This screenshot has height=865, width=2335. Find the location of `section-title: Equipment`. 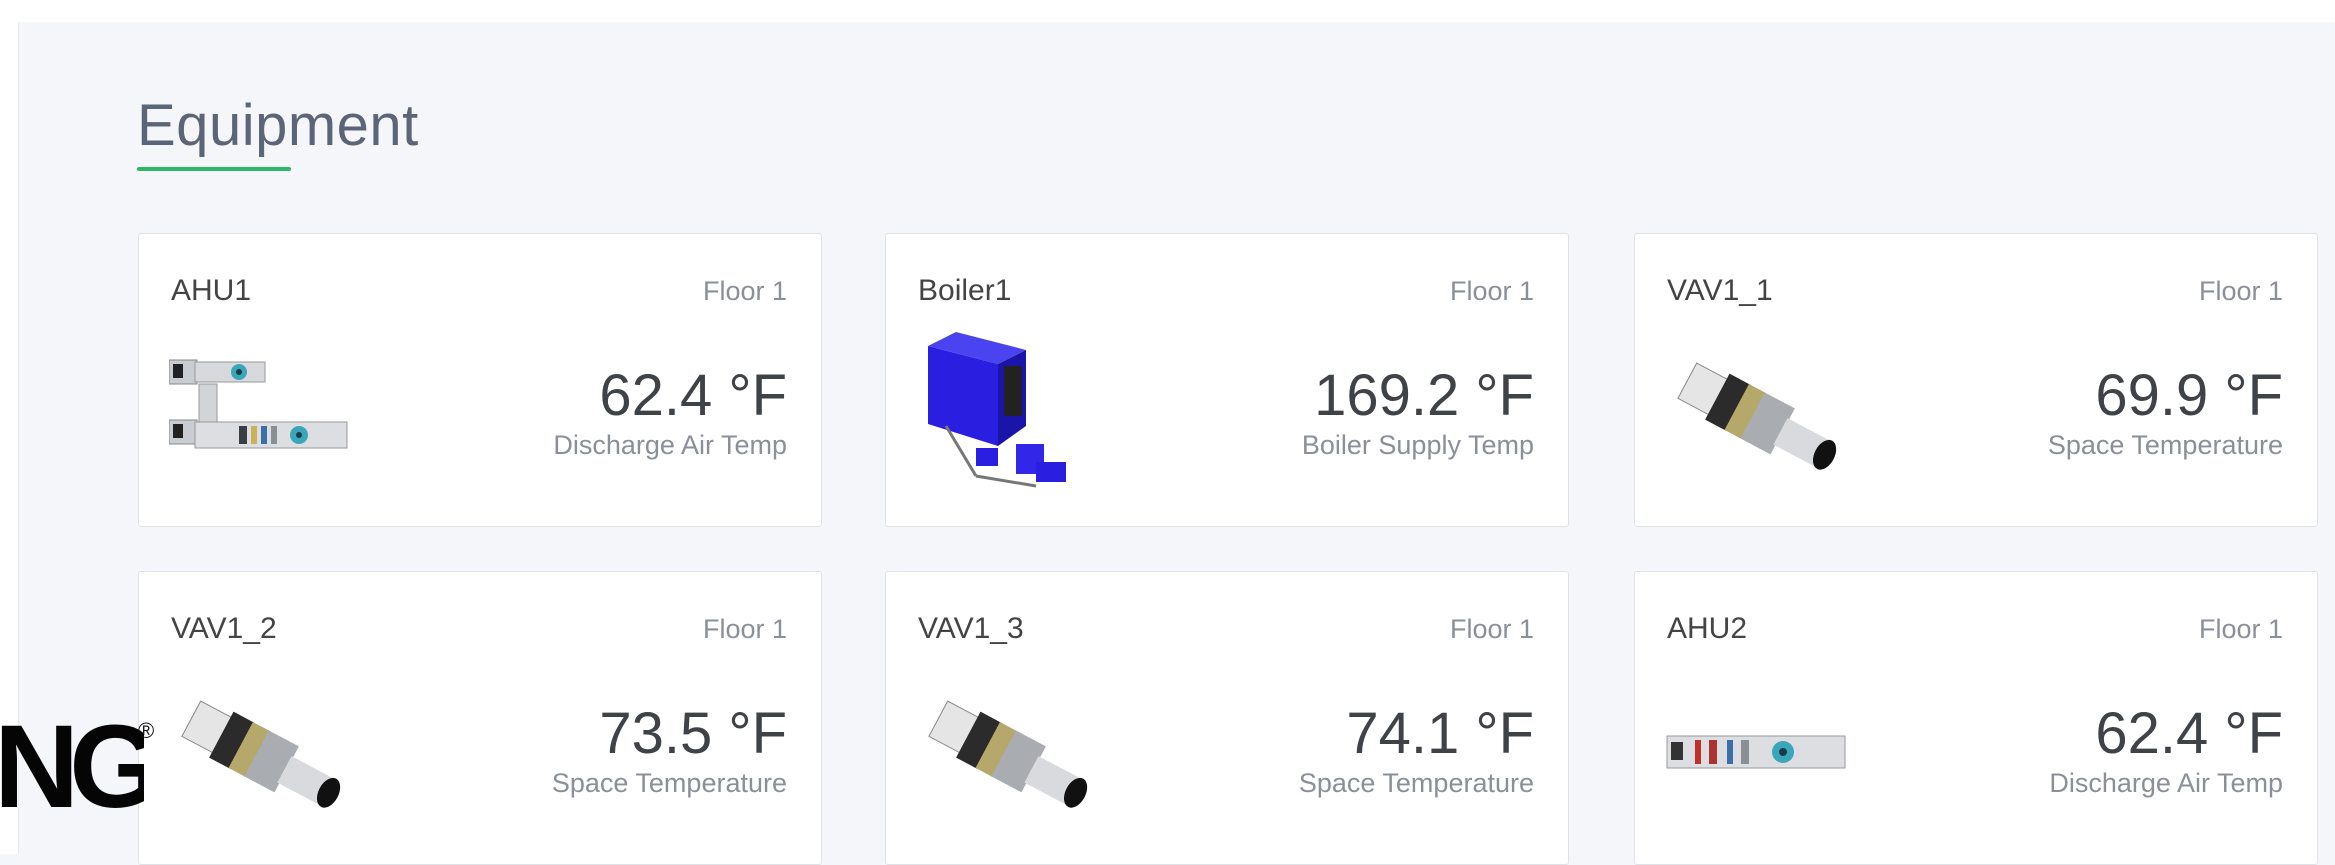

section-title: Equipment is located at coordinates (278, 125).